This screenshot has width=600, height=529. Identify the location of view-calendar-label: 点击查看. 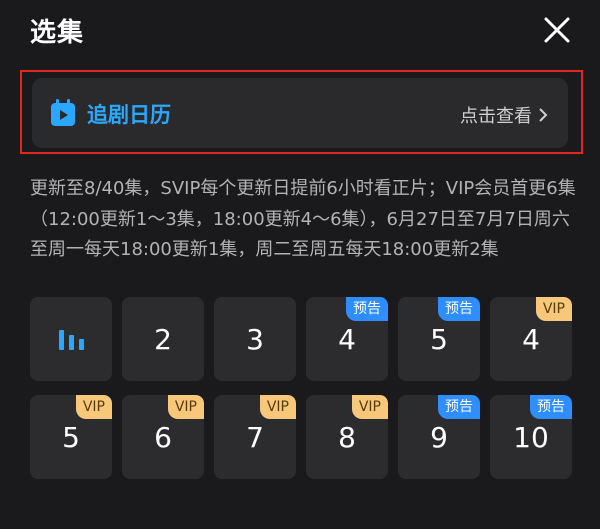
(496, 116).